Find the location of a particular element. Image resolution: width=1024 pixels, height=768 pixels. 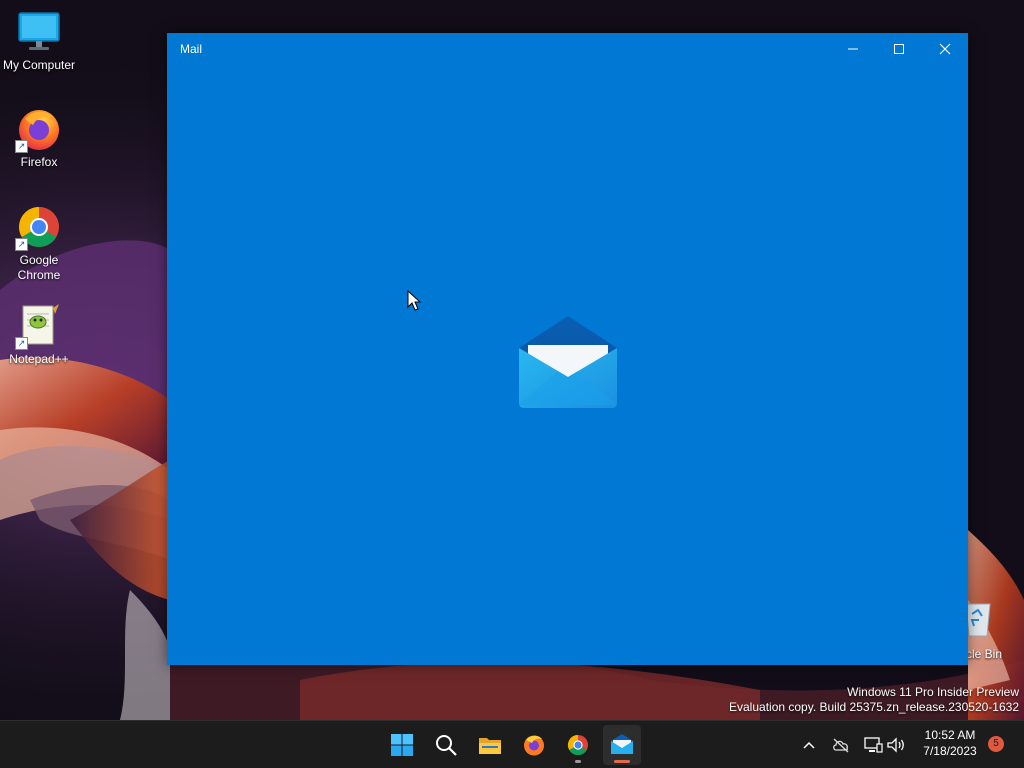

chrome-icon: ↗ is located at coordinates (39, 227).